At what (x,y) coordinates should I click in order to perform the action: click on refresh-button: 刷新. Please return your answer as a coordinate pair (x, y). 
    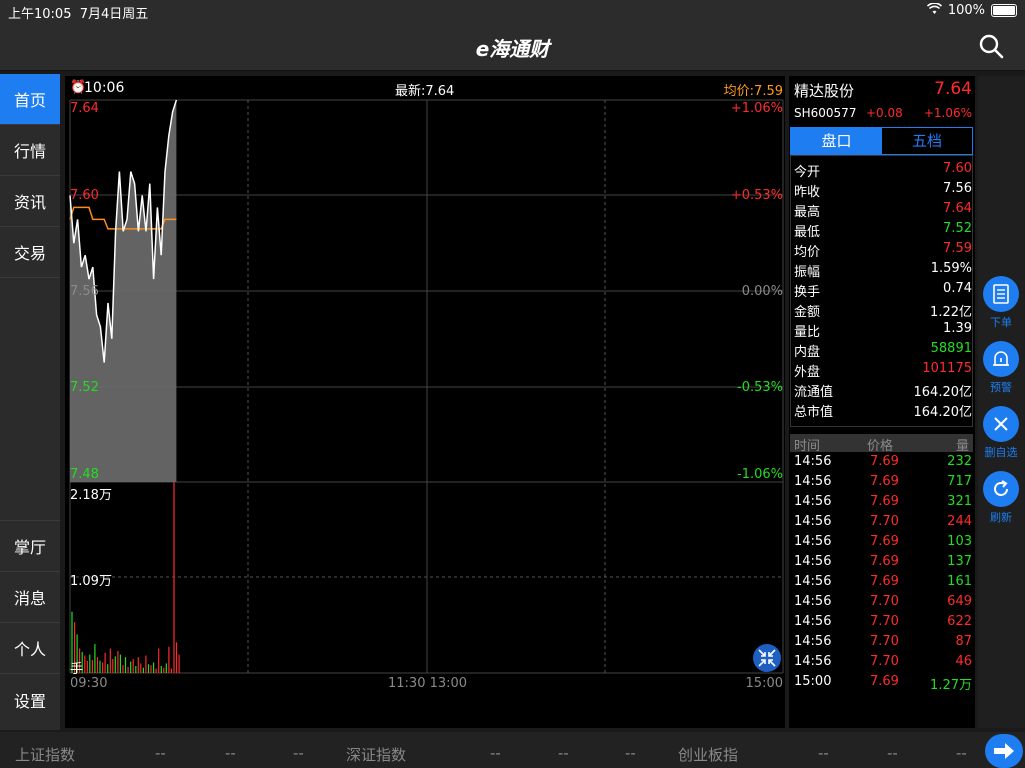
    Looking at the image, I should click on (1001, 498).